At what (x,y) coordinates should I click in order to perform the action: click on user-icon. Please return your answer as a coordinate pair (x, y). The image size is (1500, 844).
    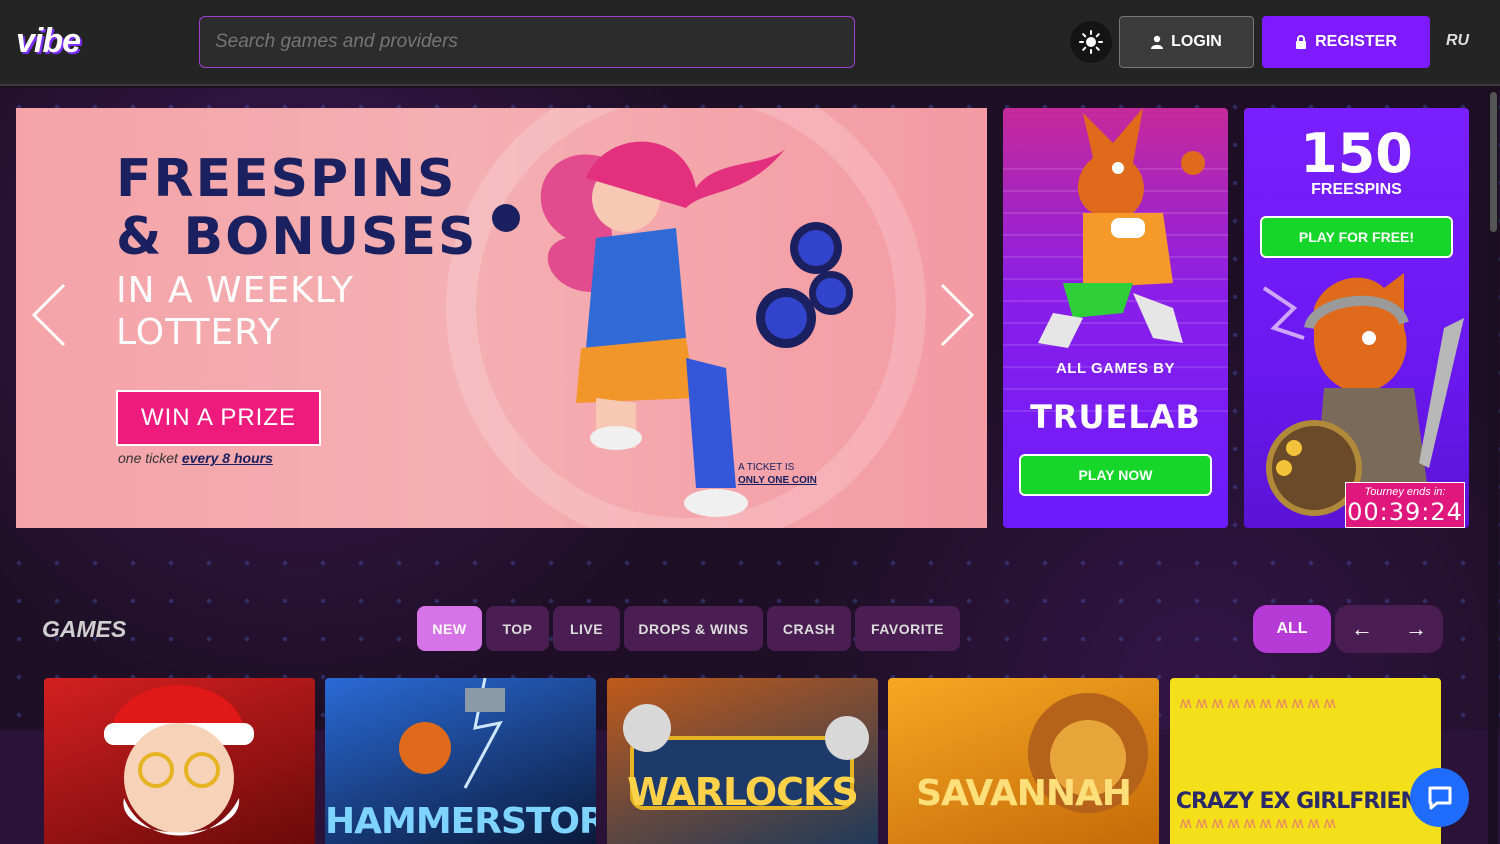
    Looking at the image, I should click on (1157, 42).